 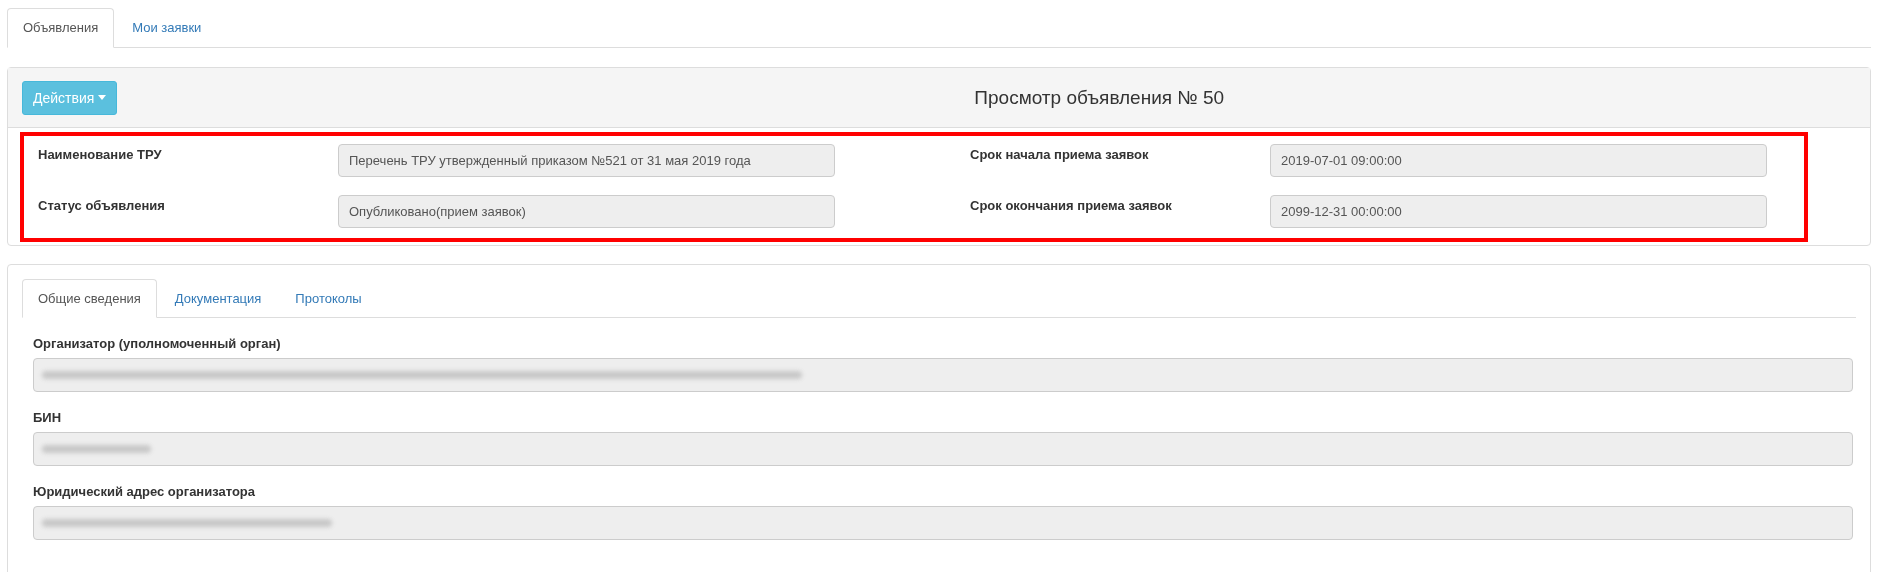 What do you see at coordinates (586, 211) in the screenshot?
I see `readonly-field: Опубликовано(прием заявок)` at bounding box center [586, 211].